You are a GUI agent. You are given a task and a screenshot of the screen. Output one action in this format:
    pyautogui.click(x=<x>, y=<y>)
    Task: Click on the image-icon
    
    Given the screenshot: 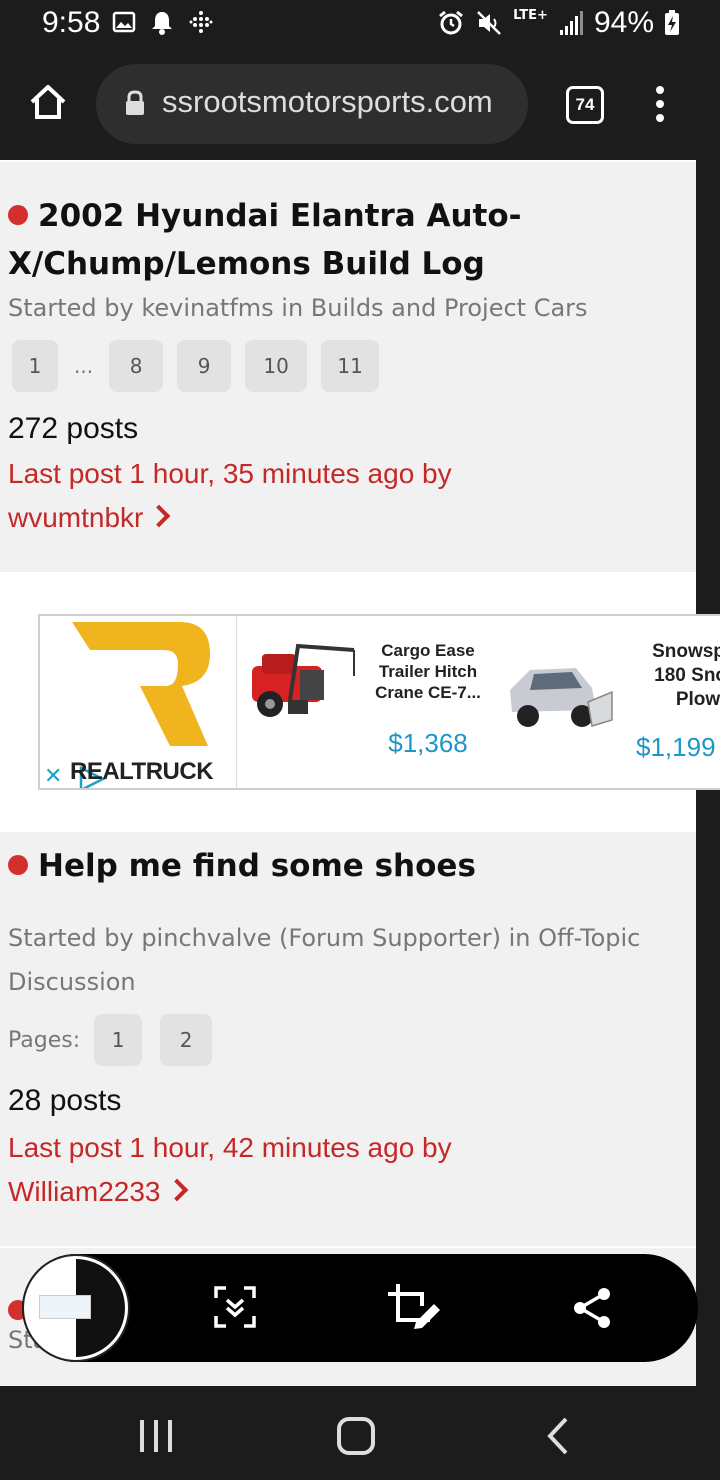 What is the action you would take?
    pyautogui.click(x=124, y=22)
    